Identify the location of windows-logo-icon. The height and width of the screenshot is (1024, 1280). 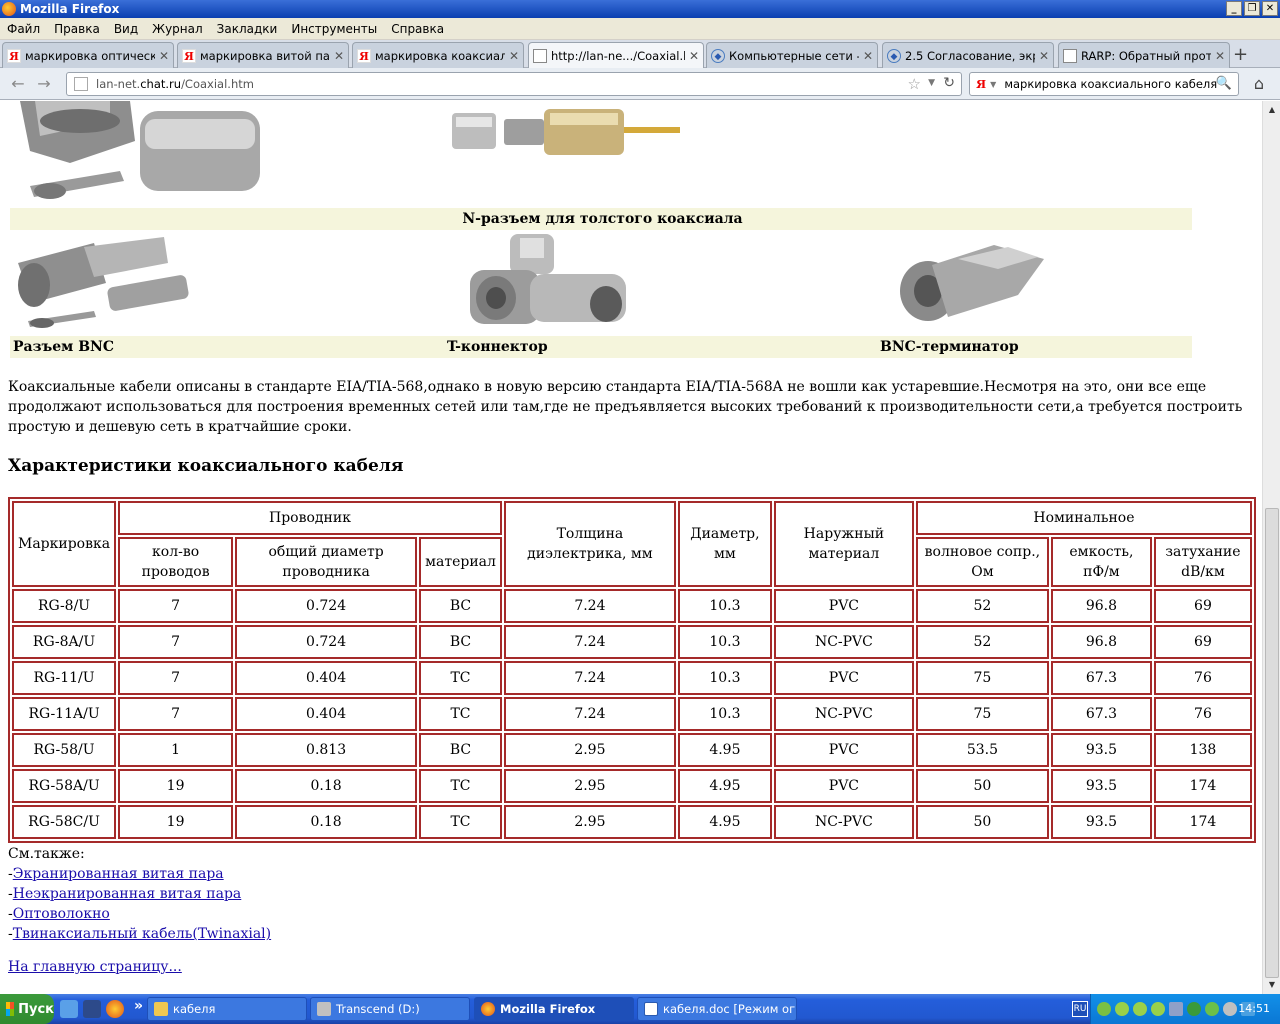
(10, 1009).